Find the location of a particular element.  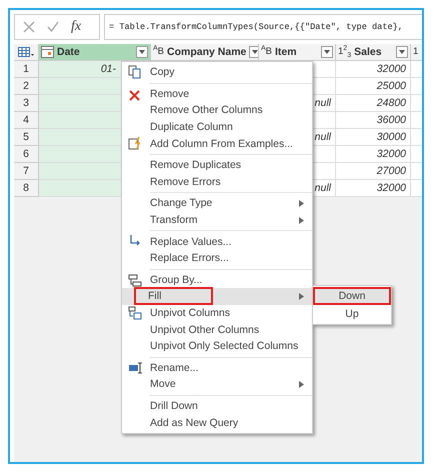

table-cell: 27000 is located at coordinates (373, 171).